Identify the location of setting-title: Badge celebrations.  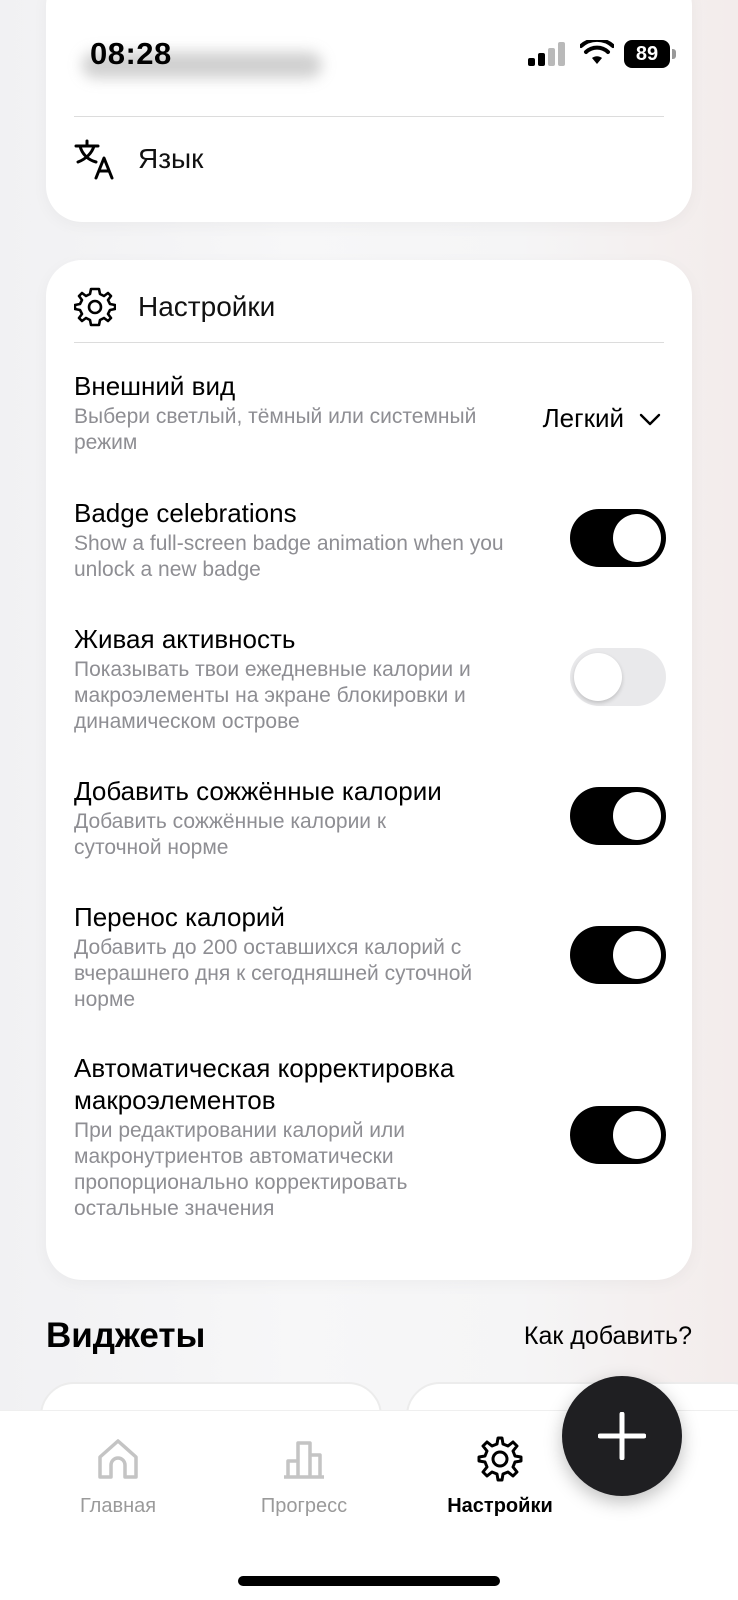
(185, 513).